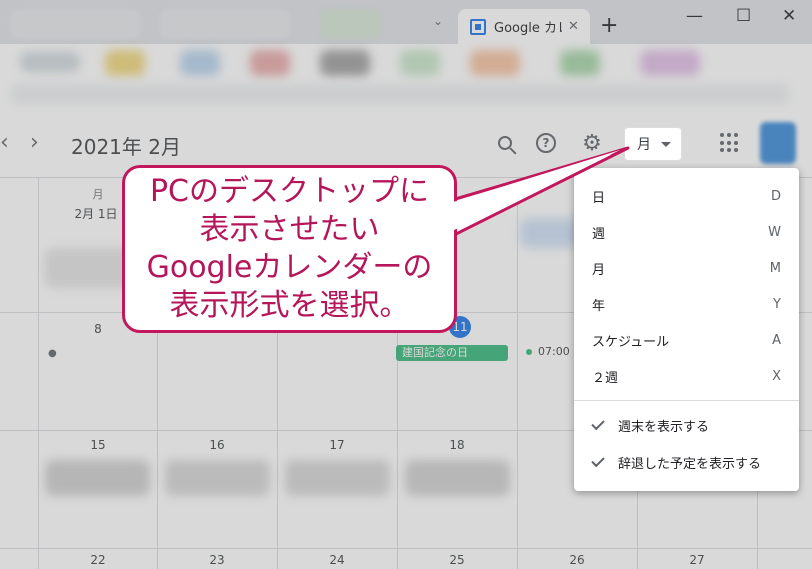 This screenshot has height=569, width=812. Describe the element at coordinates (52, 353) in the screenshot. I see `more-events-marker: ●` at that location.